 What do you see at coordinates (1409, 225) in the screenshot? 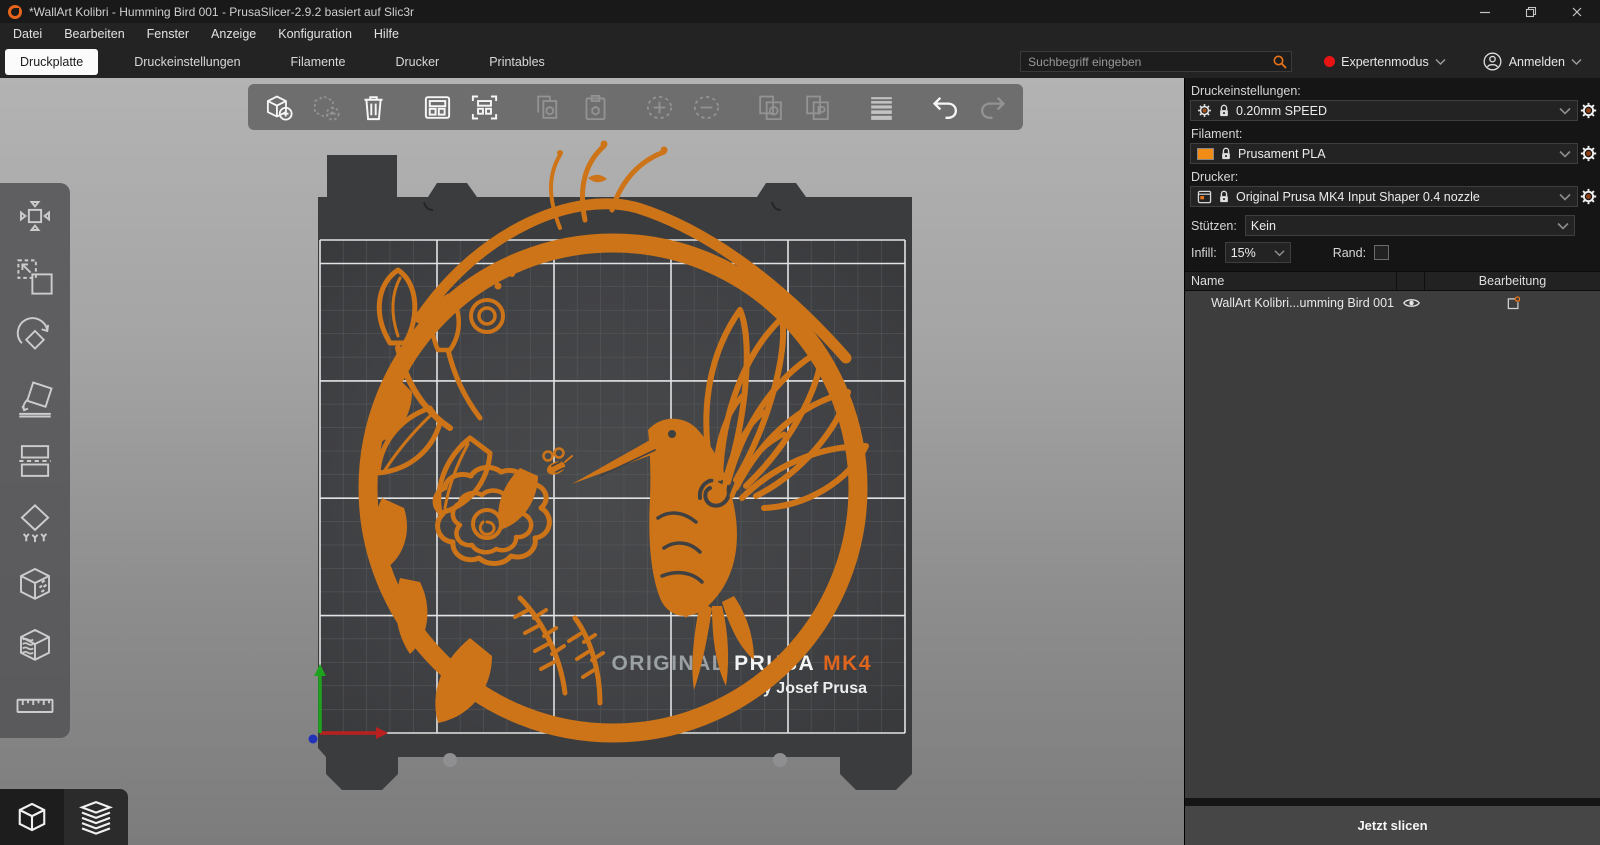
I see `supports-select: Kein` at bounding box center [1409, 225].